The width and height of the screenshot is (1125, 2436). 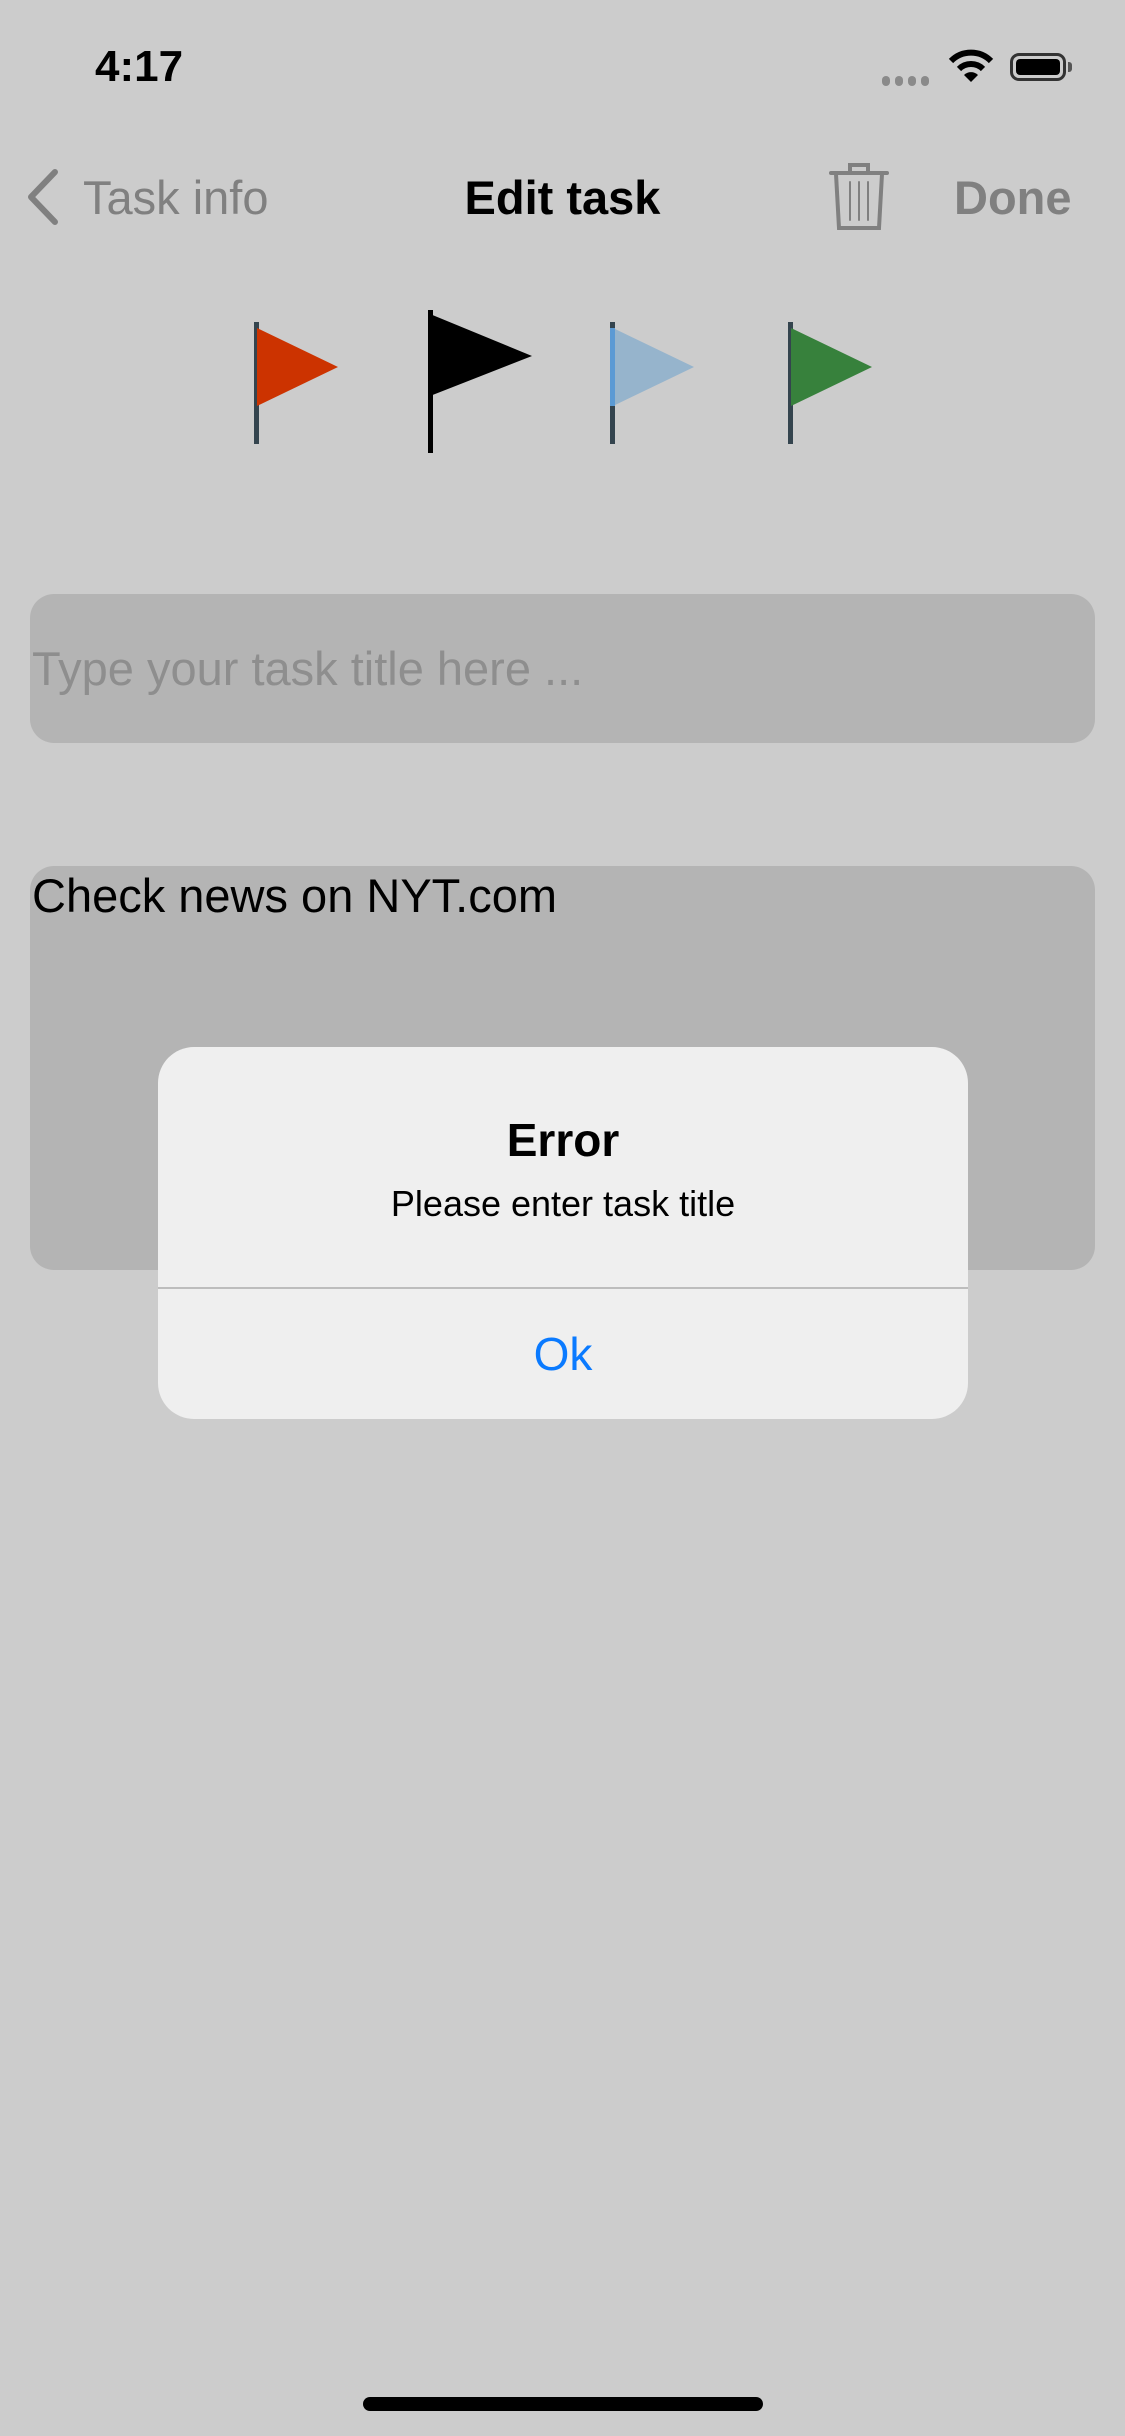 I want to click on flag-black-icon, so click(x=481, y=382).